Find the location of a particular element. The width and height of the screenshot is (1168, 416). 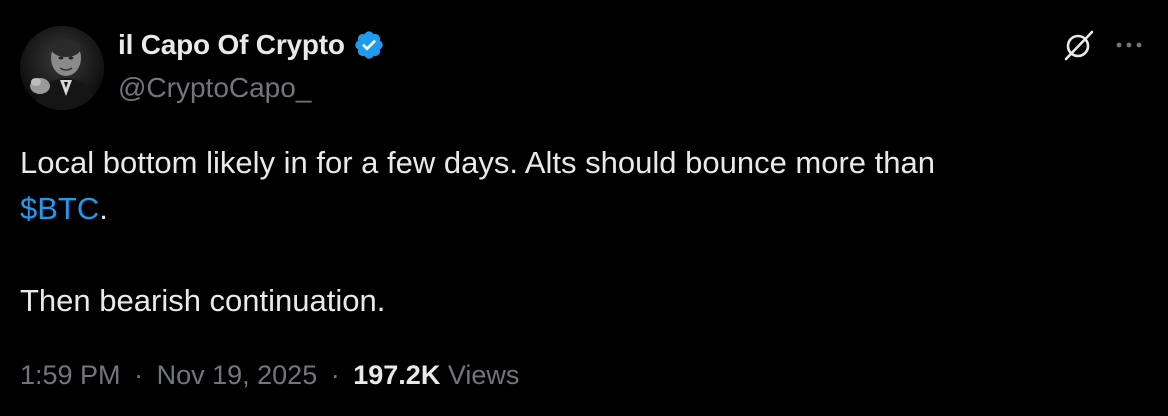

views-count: 197.2K is located at coordinates (396, 375).